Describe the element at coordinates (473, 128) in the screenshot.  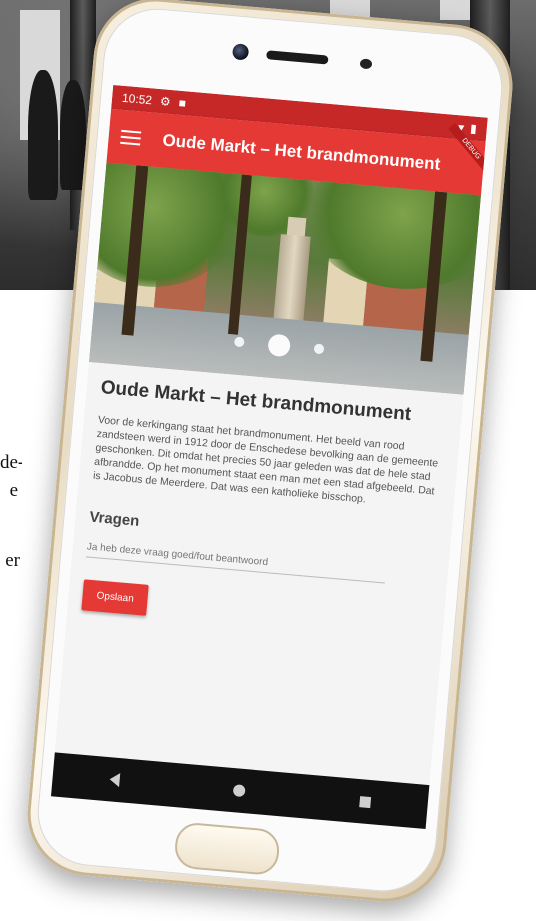
I see `battery-icon: ▮` at that location.